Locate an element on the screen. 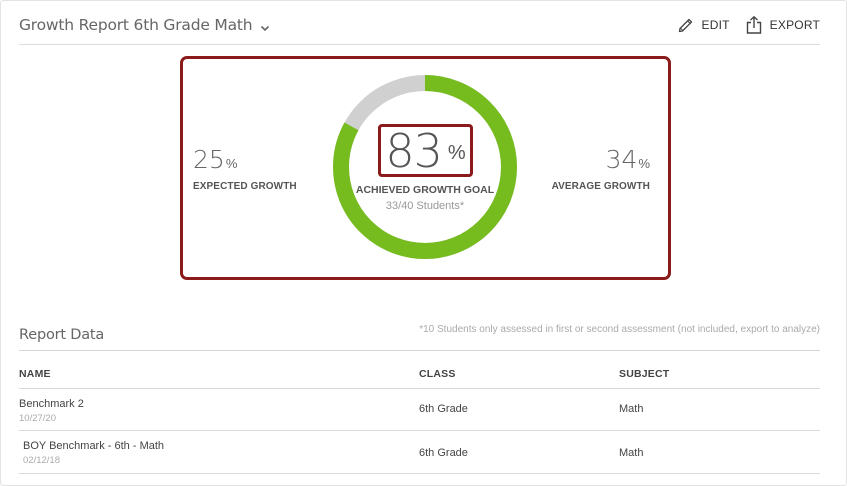 Image resolution: width=847 pixels, height=486 pixels. edit-button: EDIT is located at coordinates (703, 25).